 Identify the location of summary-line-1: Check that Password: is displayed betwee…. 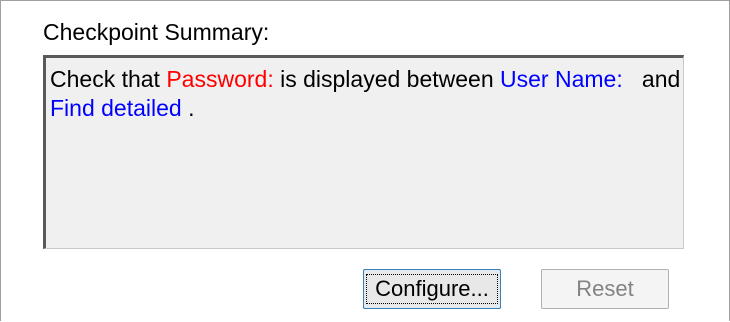
(365, 79).